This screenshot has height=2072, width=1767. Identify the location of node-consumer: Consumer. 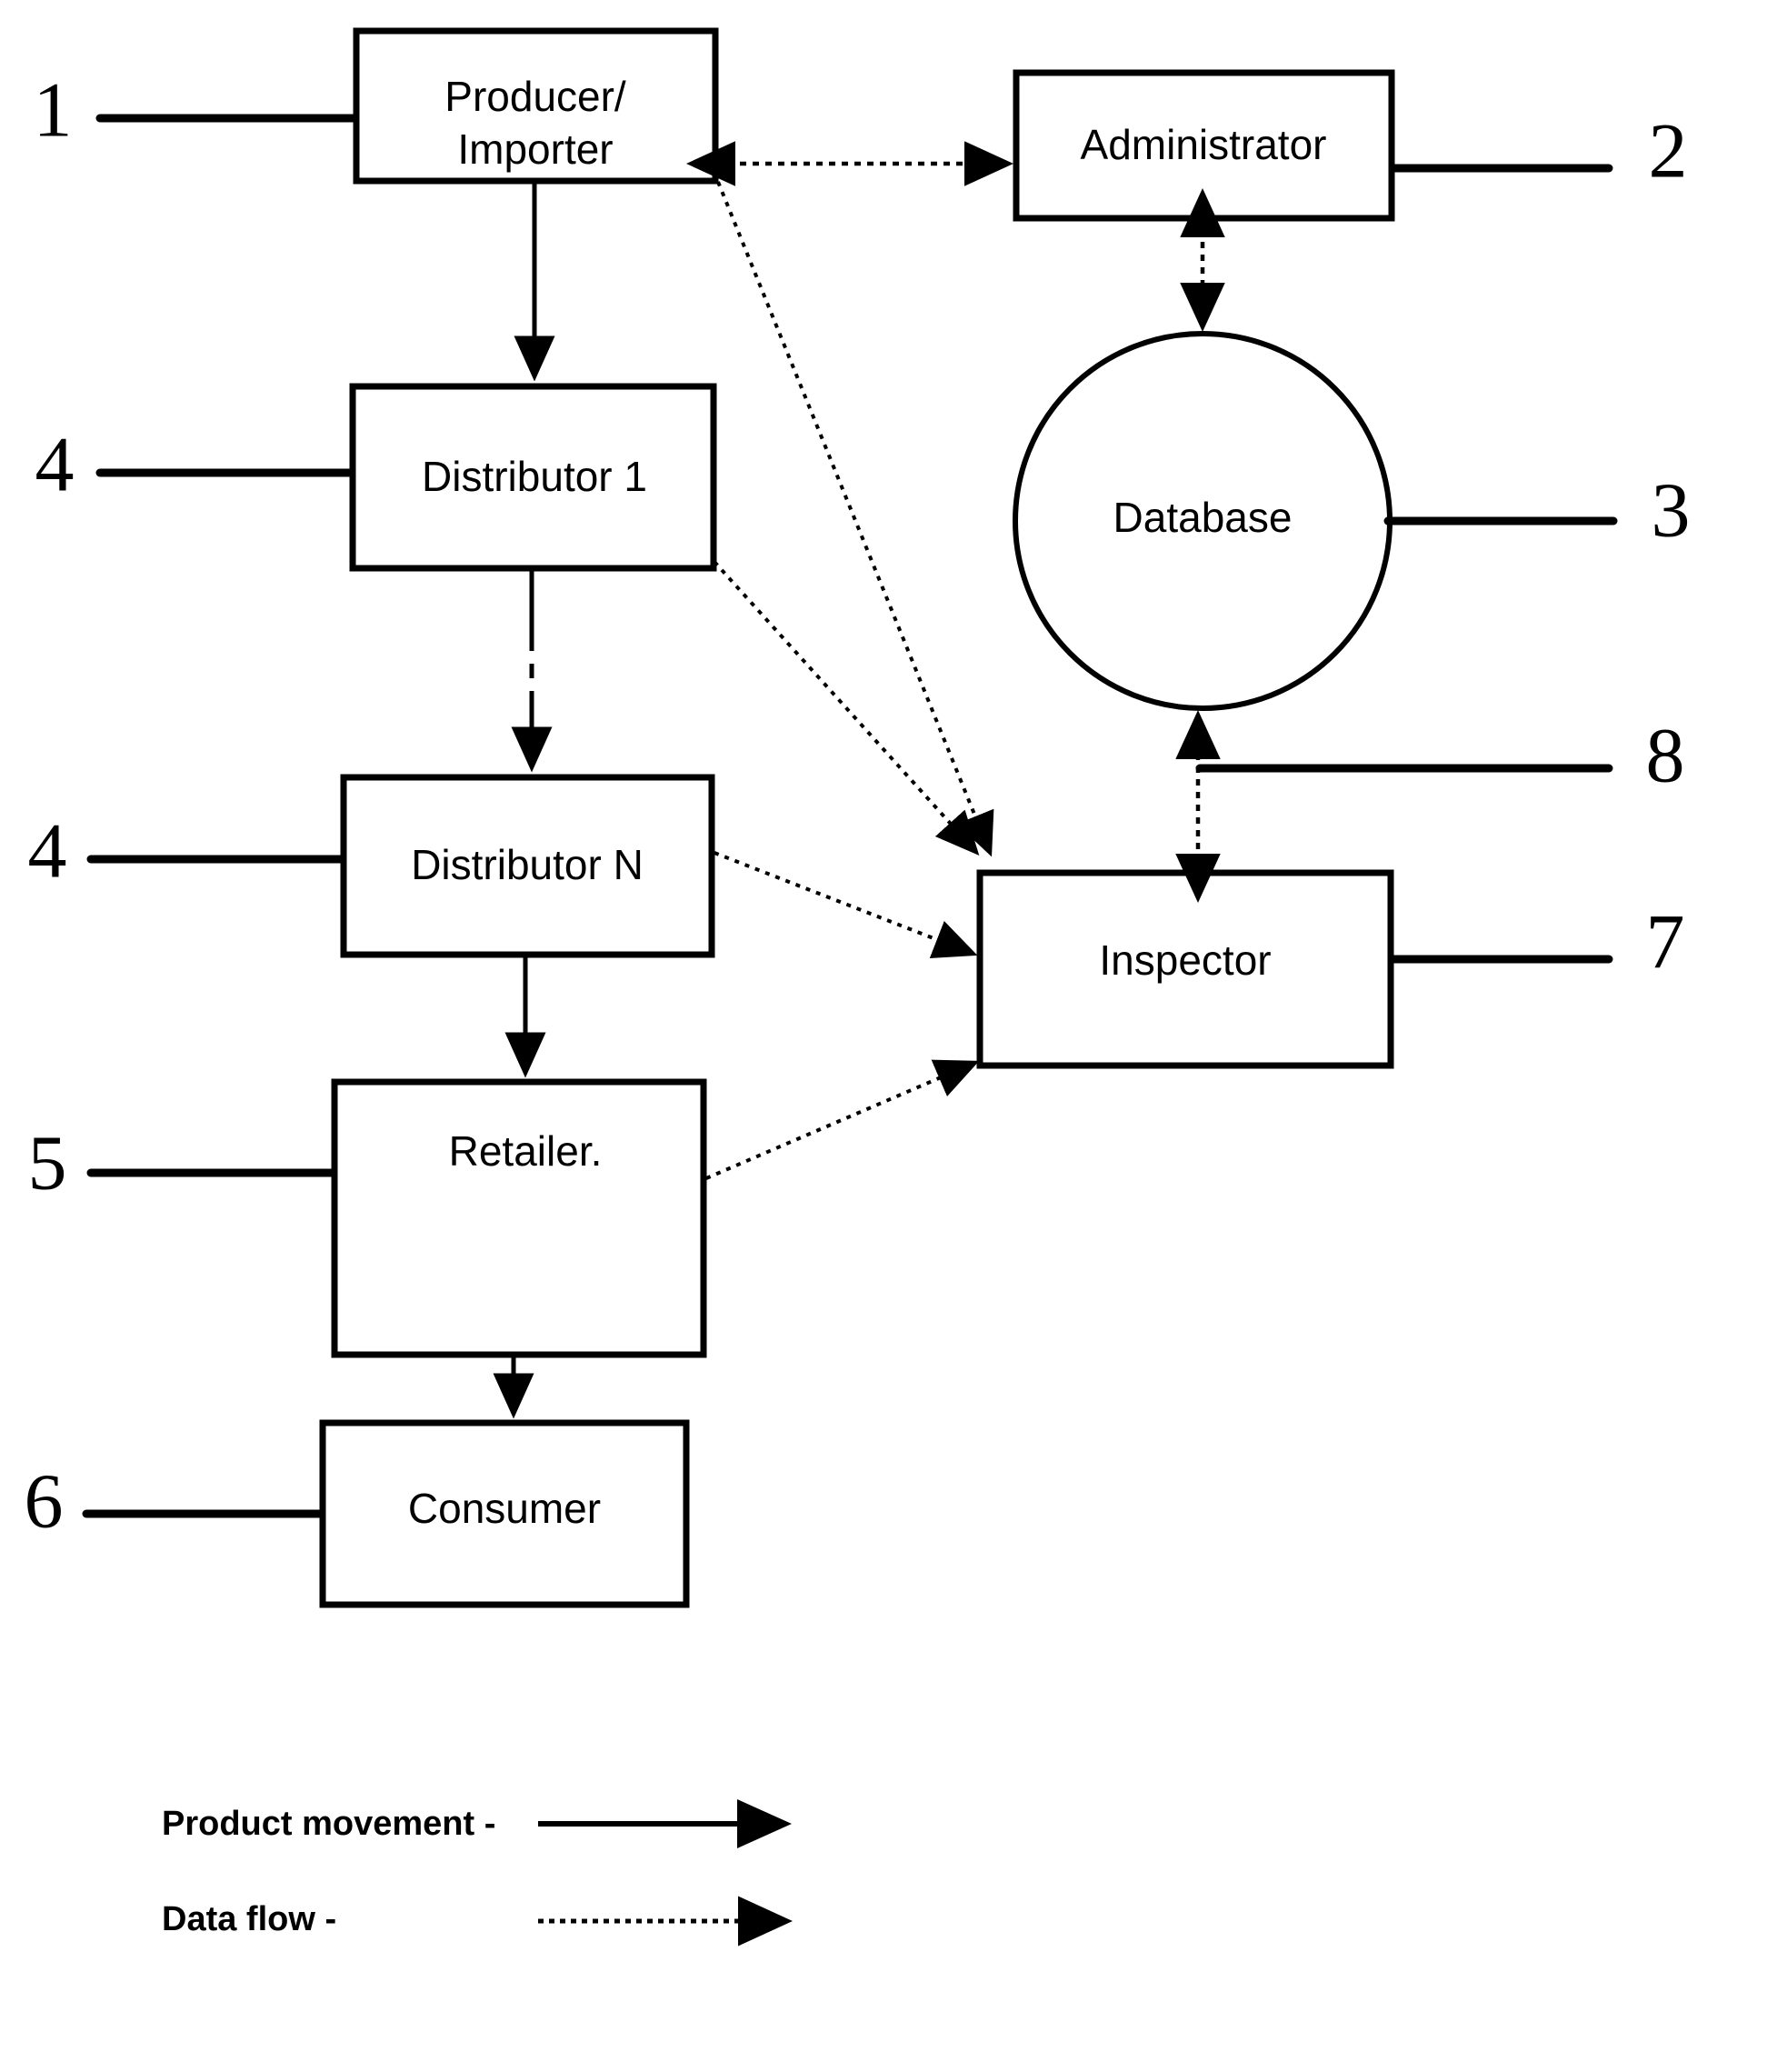
(504, 1513).